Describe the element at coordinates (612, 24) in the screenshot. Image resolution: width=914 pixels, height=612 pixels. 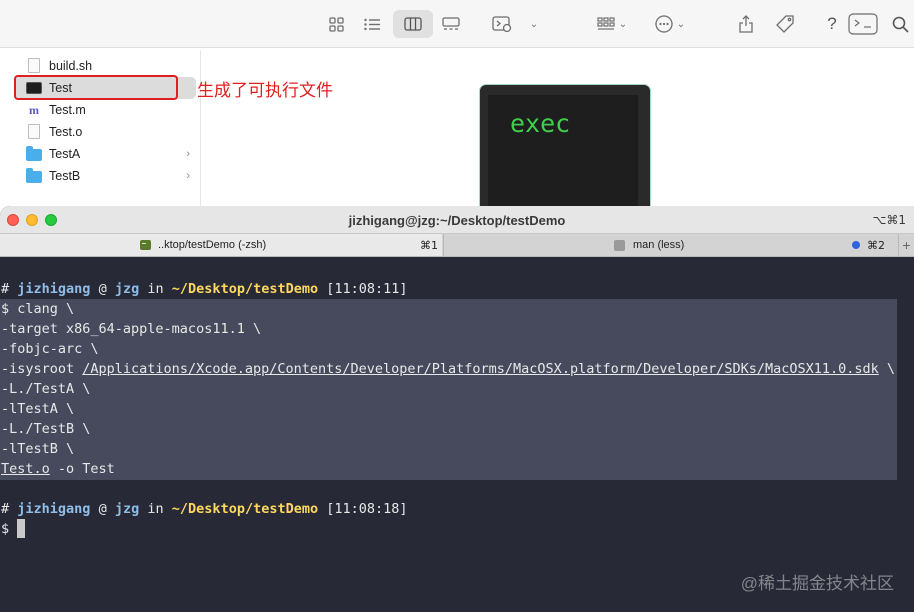
I see `group-icon: ⌄` at that location.